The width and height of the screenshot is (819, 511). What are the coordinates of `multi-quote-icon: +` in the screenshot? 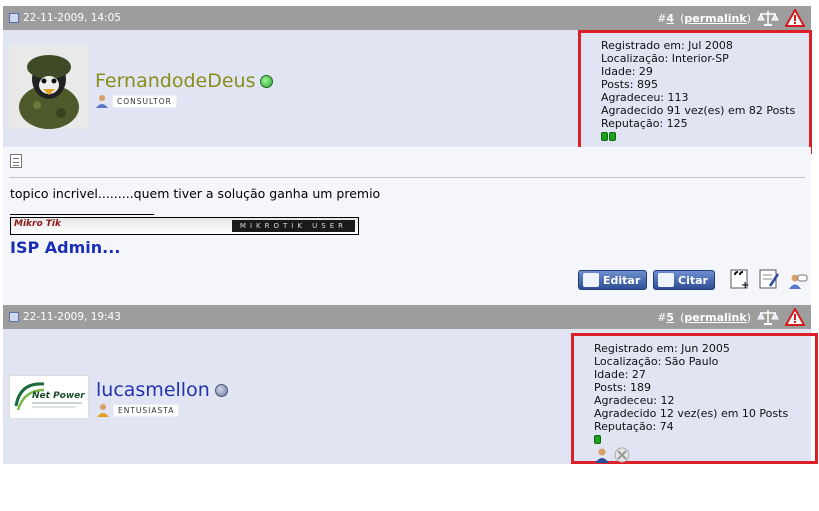 It's located at (740, 279).